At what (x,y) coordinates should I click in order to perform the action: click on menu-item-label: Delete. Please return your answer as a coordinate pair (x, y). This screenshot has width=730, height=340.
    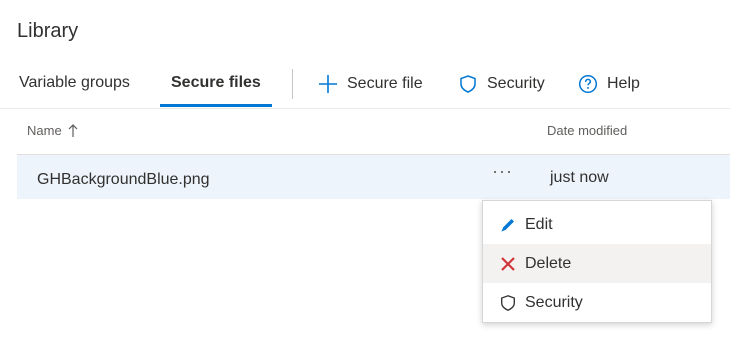
    Looking at the image, I should click on (548, 263).